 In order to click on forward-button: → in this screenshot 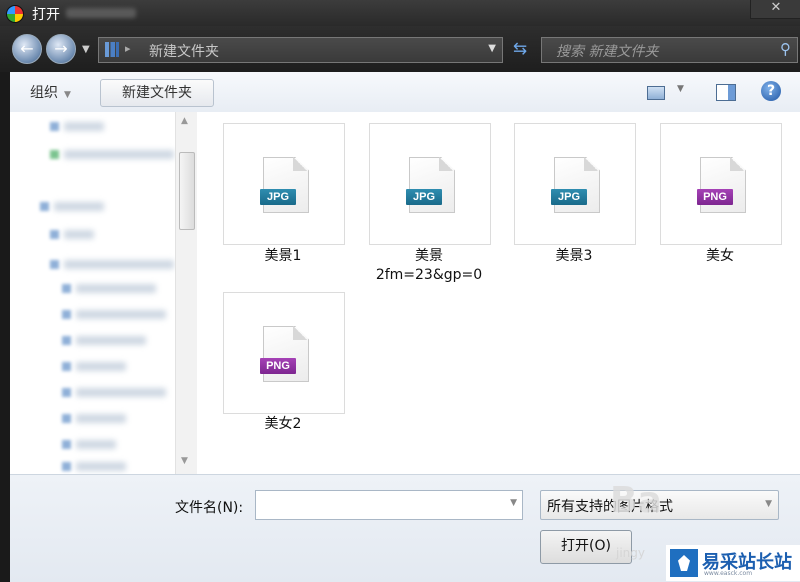, I will do `click(61, 49)`.